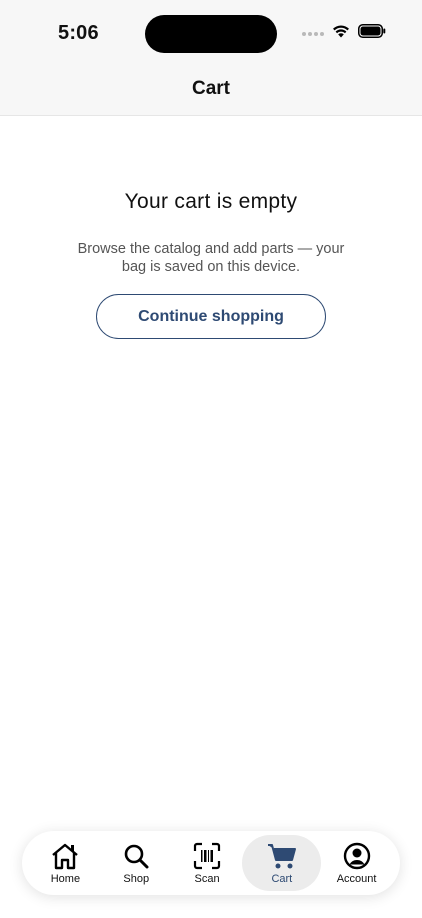  Describe the element at coordinates (210, 88) in the screenshot. I see `page-title: Cart` at that location.